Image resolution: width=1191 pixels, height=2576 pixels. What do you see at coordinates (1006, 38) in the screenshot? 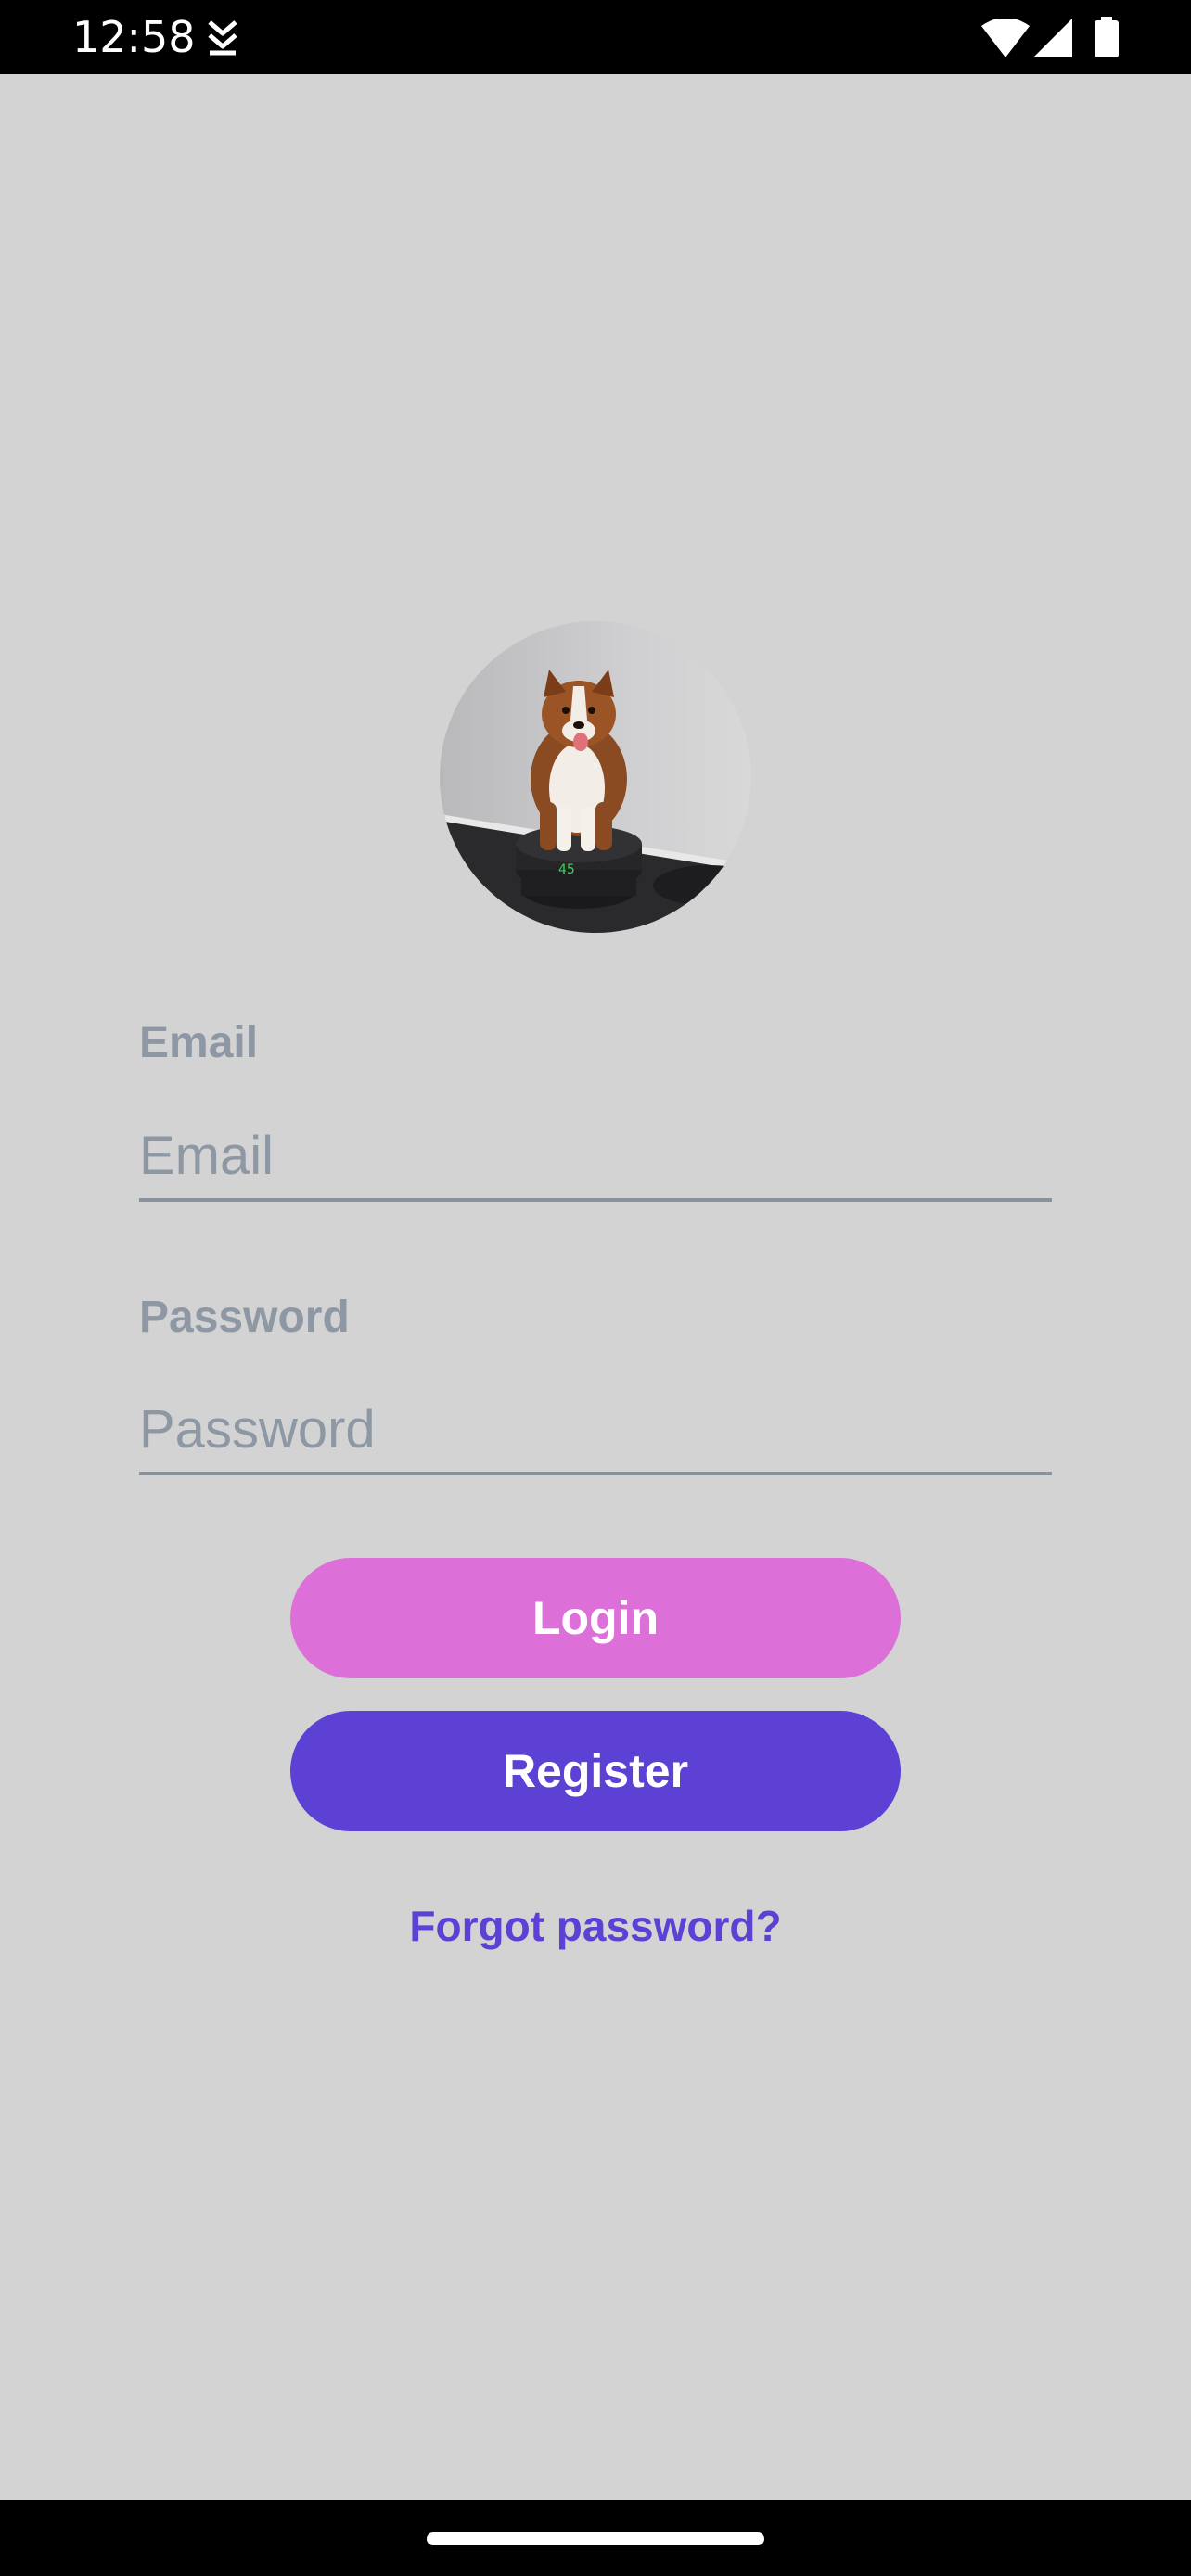
I see `wifi-icon` at bounding box center [1006, 38].